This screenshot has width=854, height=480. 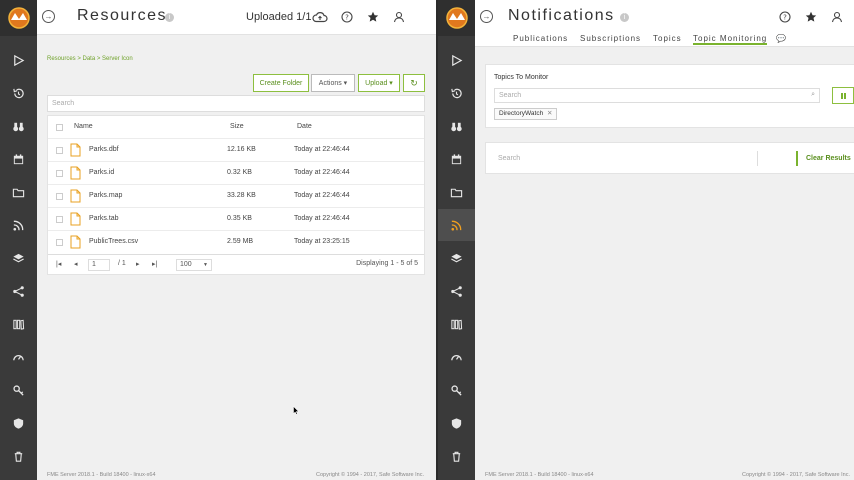 I want to click on topic-chip: DirectoryWatch ✕, so click(x=526, y=114).